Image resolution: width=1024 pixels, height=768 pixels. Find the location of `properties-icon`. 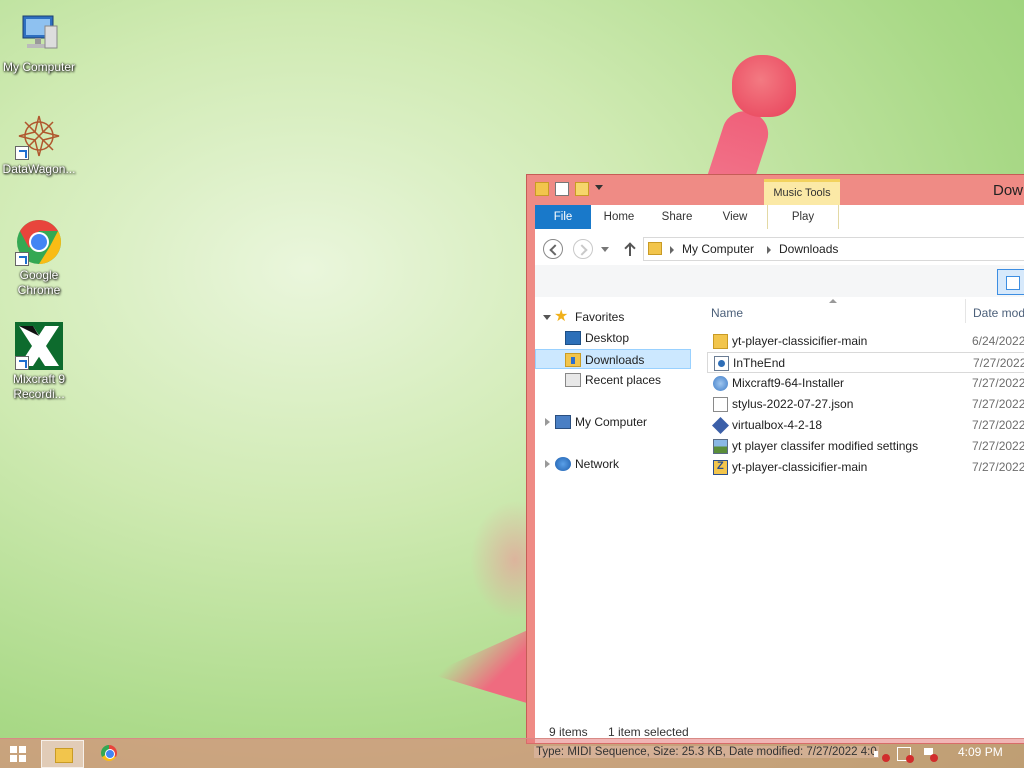

properties-icon is located at coordinates (562, 189).